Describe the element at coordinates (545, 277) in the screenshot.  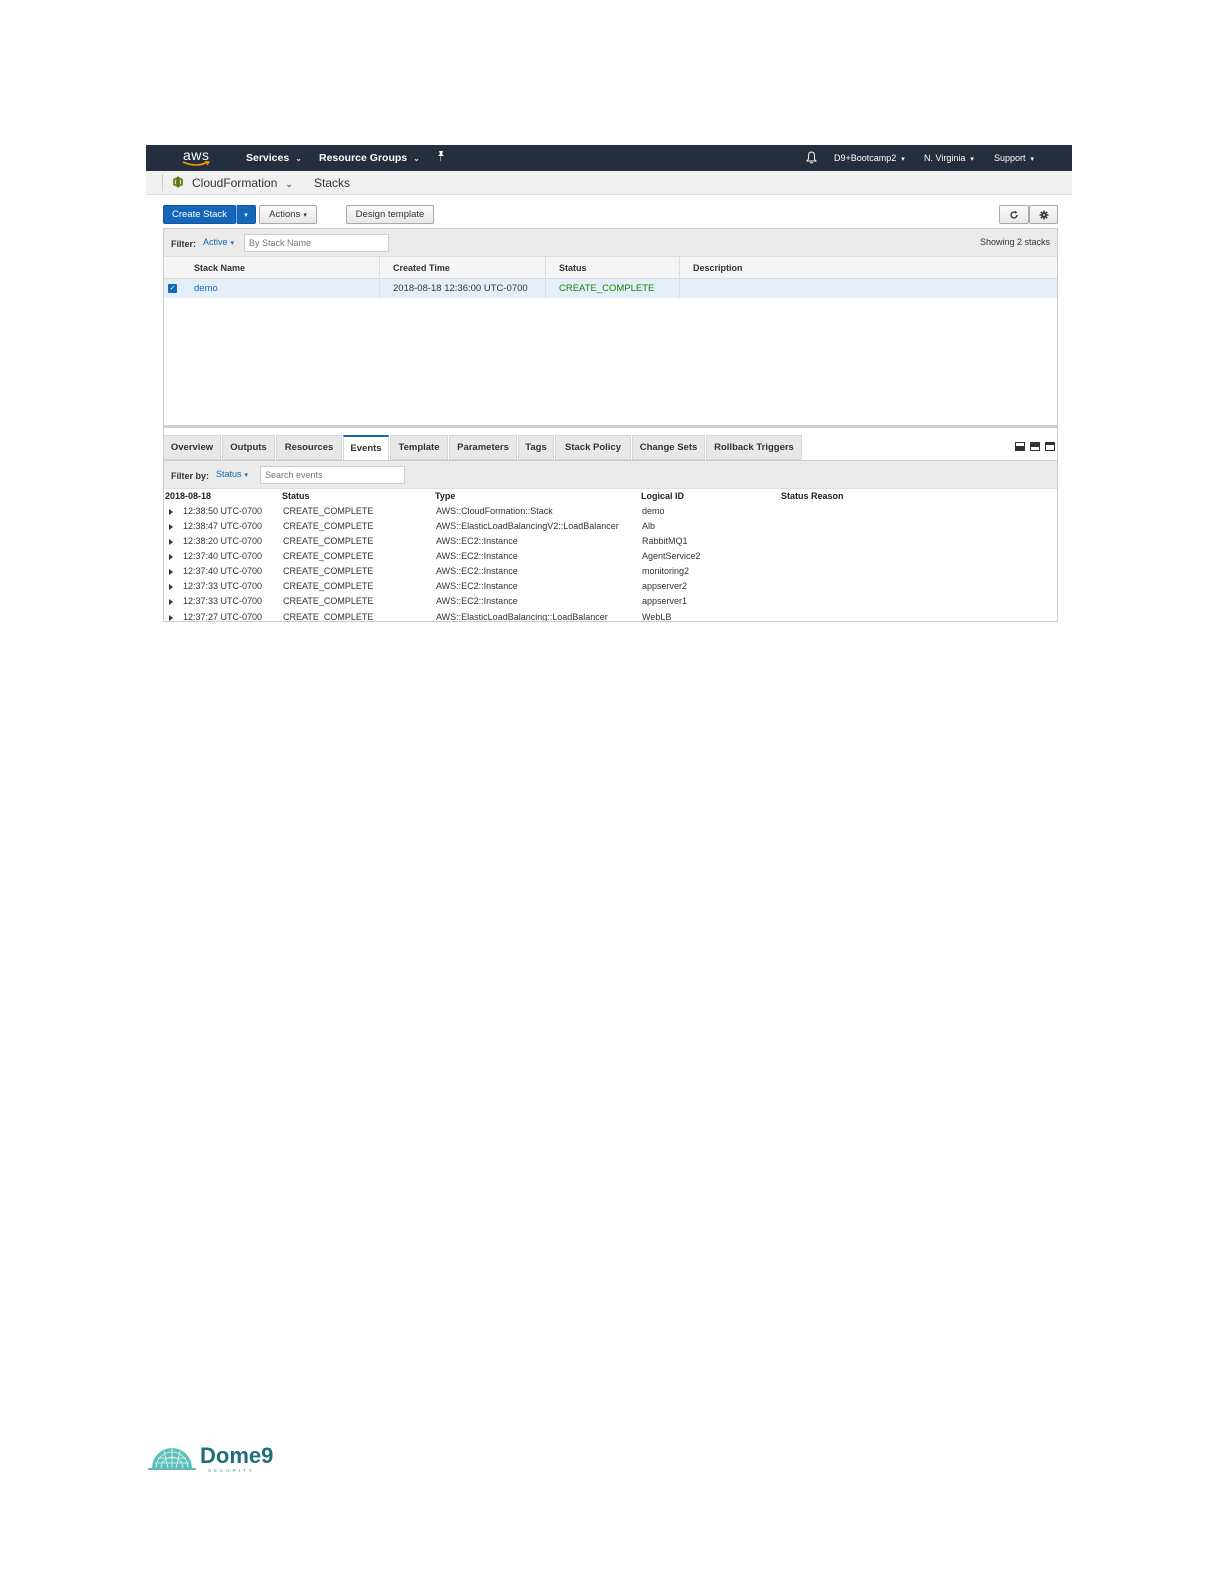
I see `column-divider` at that location.